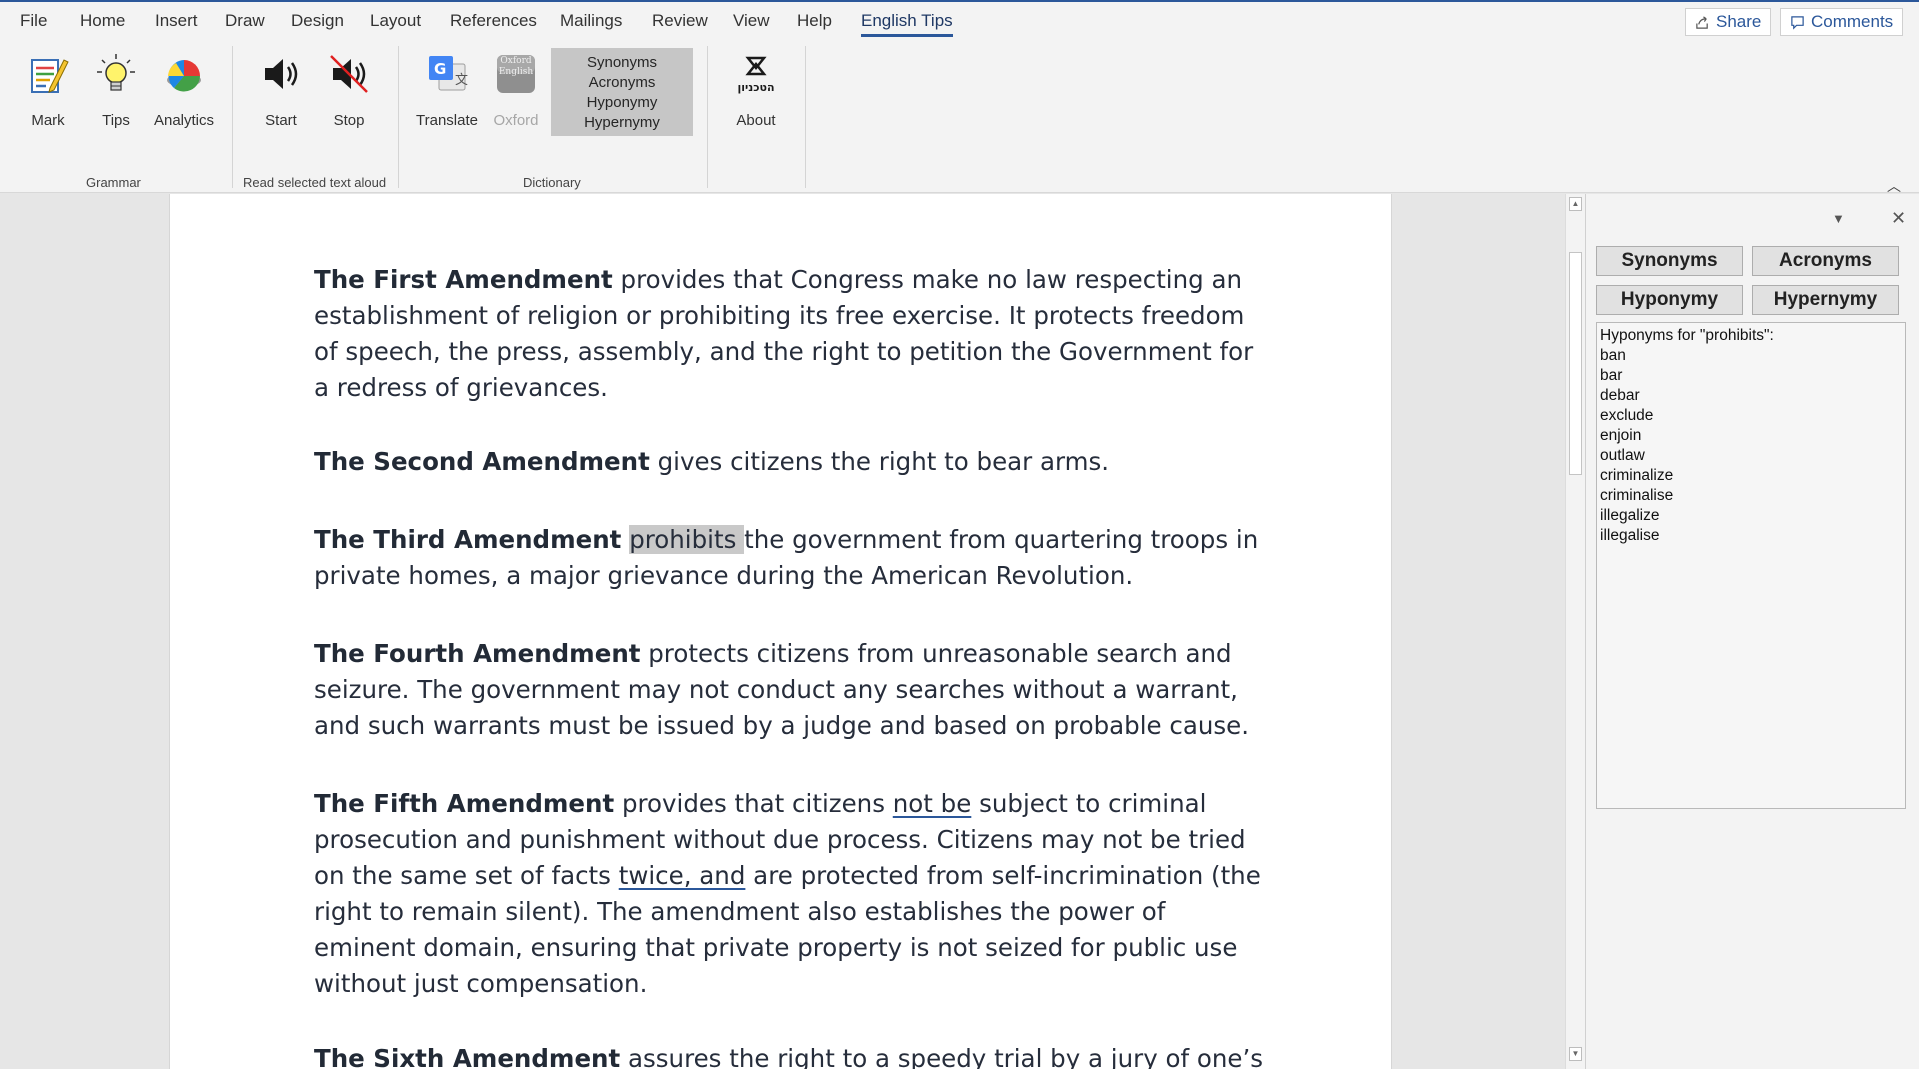 Image resolution: width=1919 pixels, height=1069 pixels. I want to click on speaker-mute-icon, so click(349, 74).